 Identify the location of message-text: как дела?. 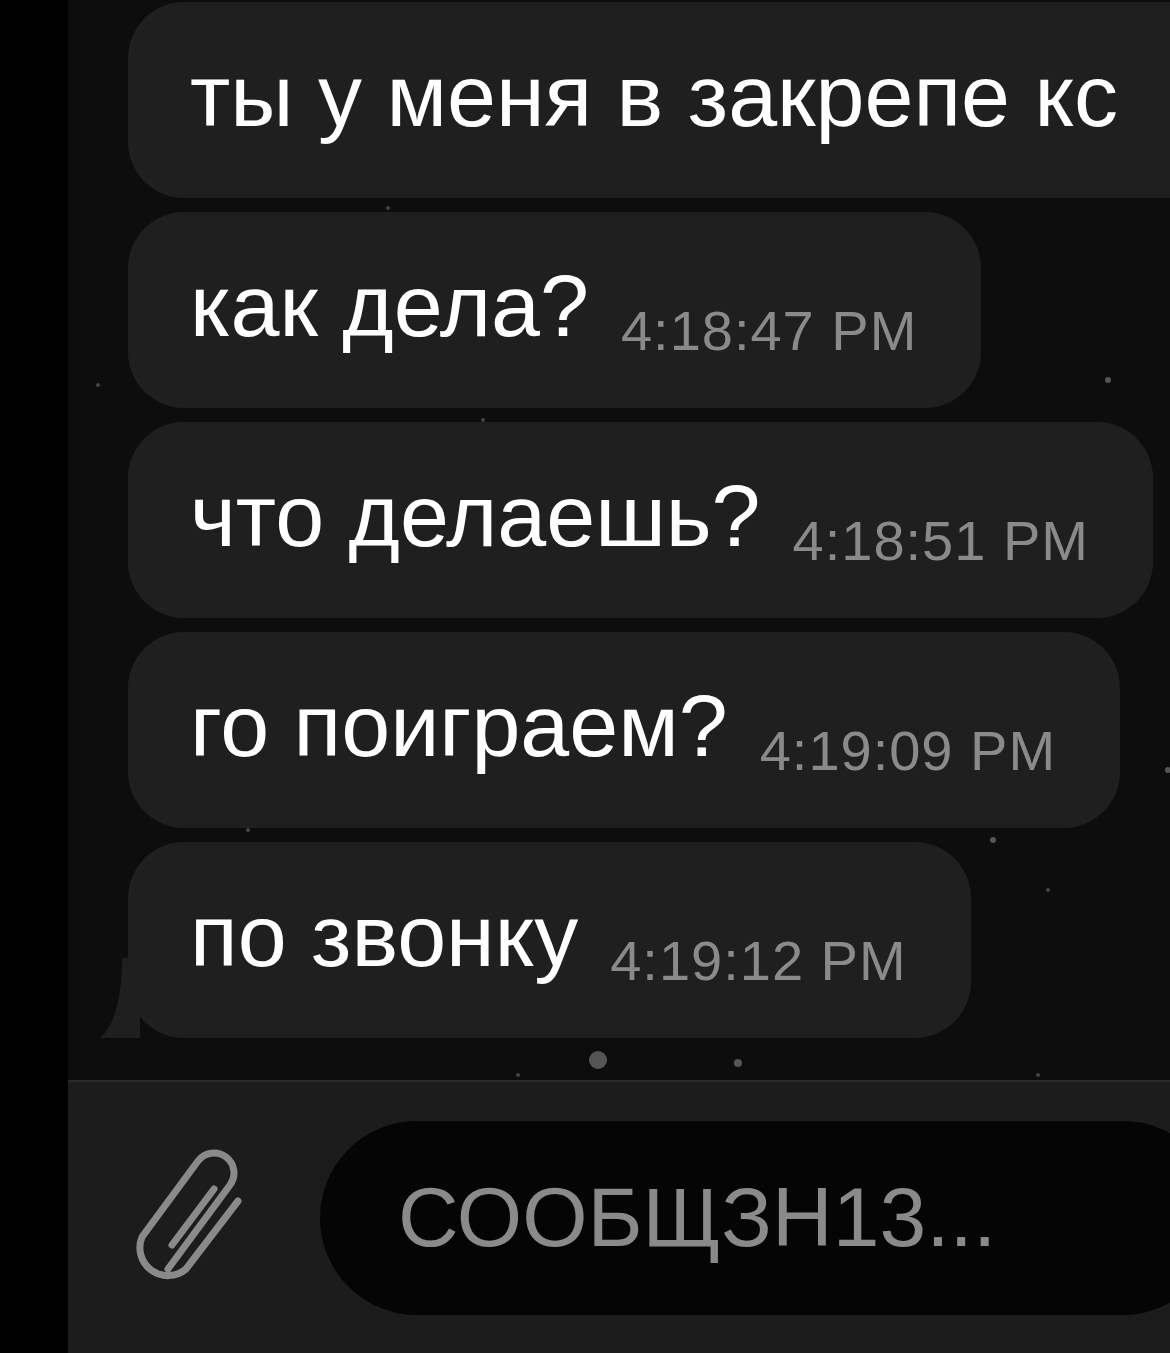
(389, 306).